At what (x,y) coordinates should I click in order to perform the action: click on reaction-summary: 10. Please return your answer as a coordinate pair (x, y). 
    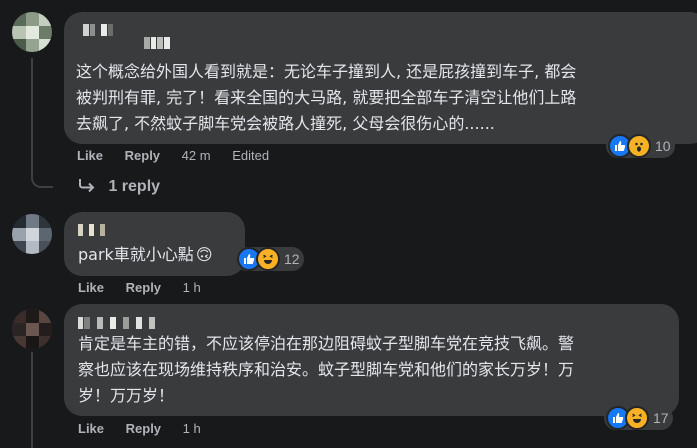
    Looking at the image, I should click on (640, 146).